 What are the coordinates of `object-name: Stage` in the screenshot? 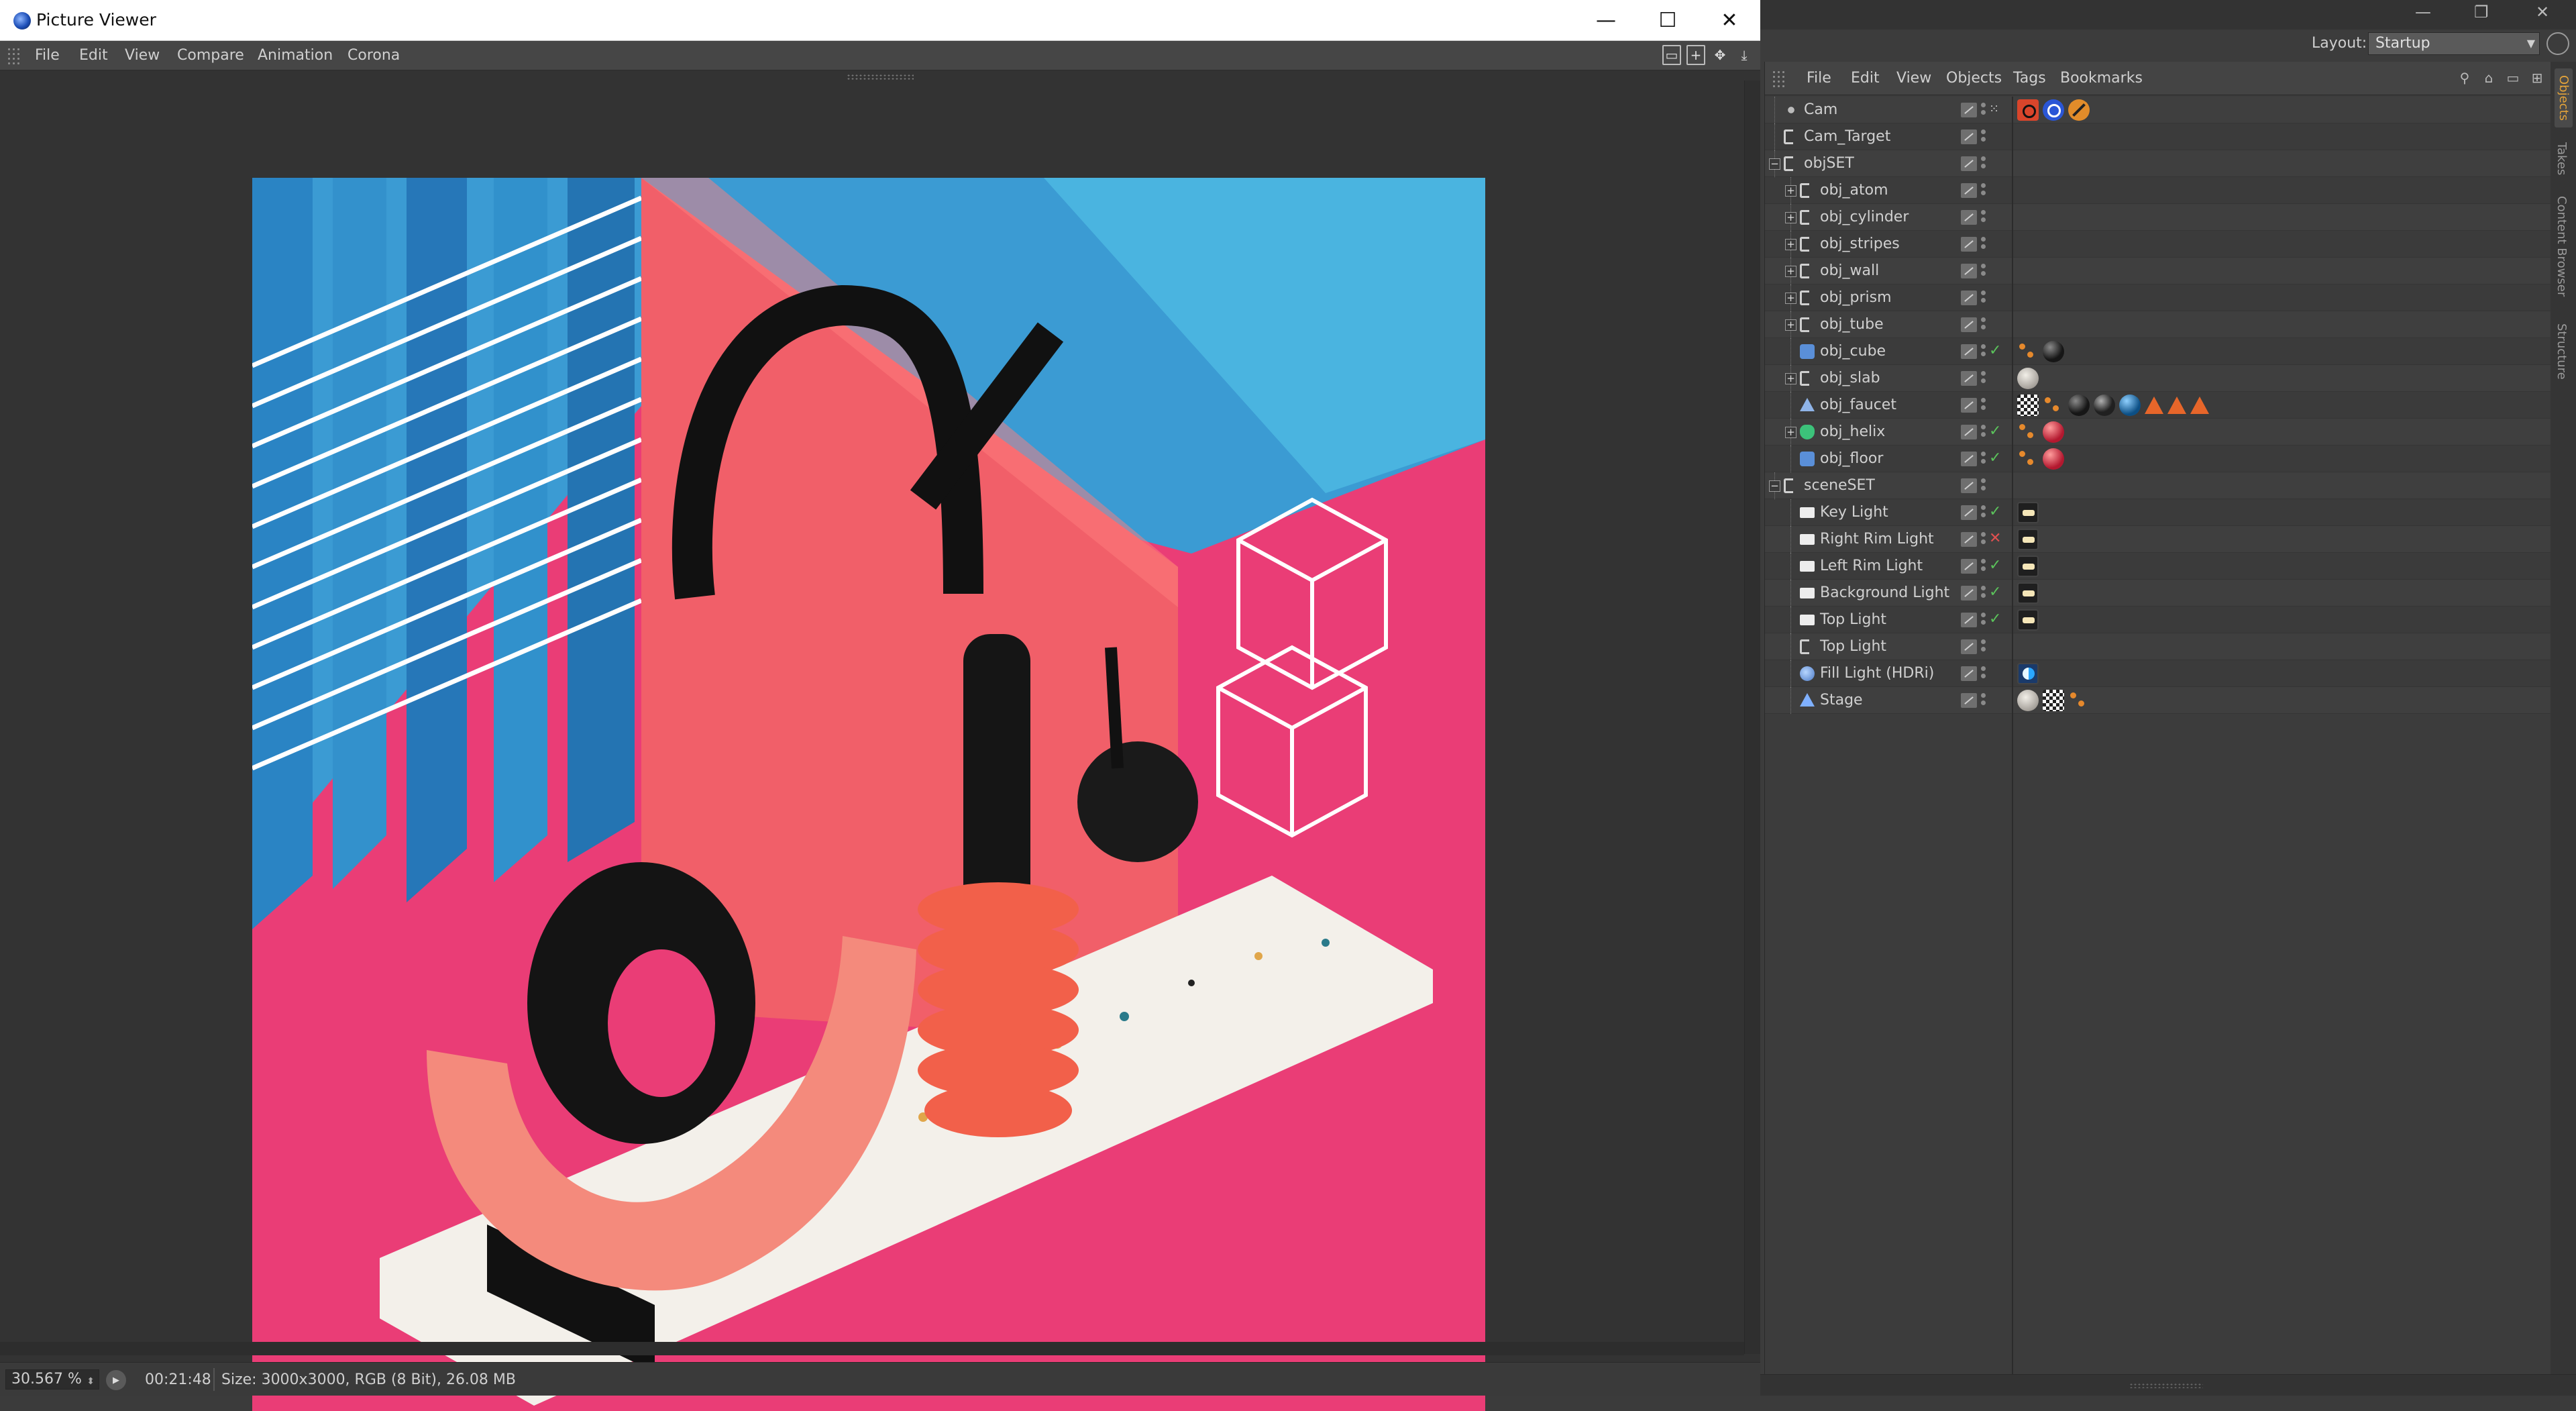 It's located at (1841, 700).